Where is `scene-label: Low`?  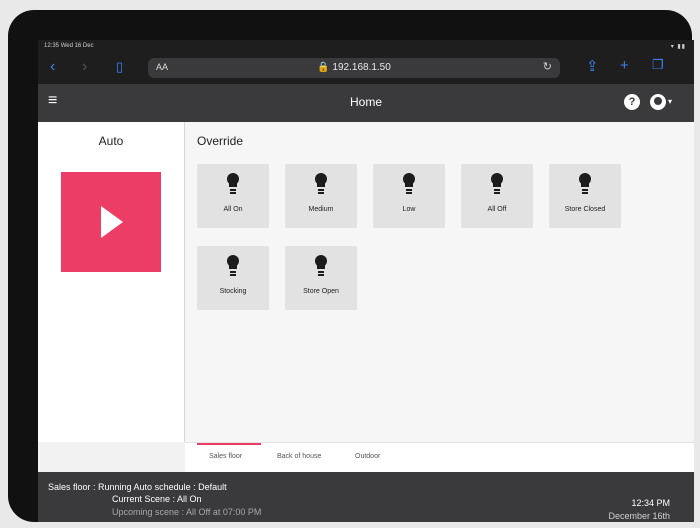
scene-label: Low is located at coordinates (409, 209).